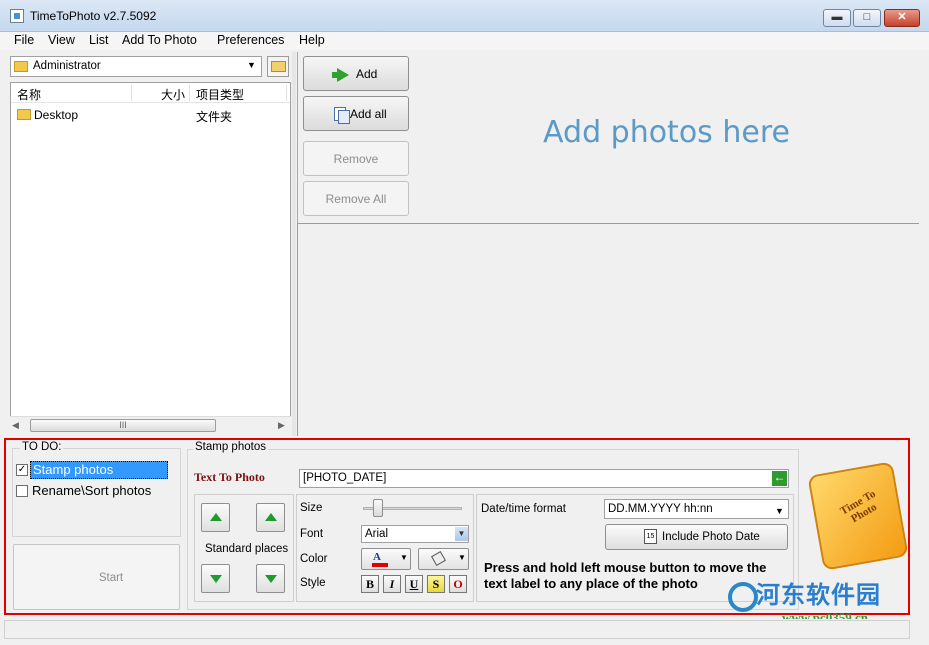 This screenshot has width=929, height=645. Describe the element at coordinates (61, 41) in the screenshot. I see `menu-view: View` at that location.